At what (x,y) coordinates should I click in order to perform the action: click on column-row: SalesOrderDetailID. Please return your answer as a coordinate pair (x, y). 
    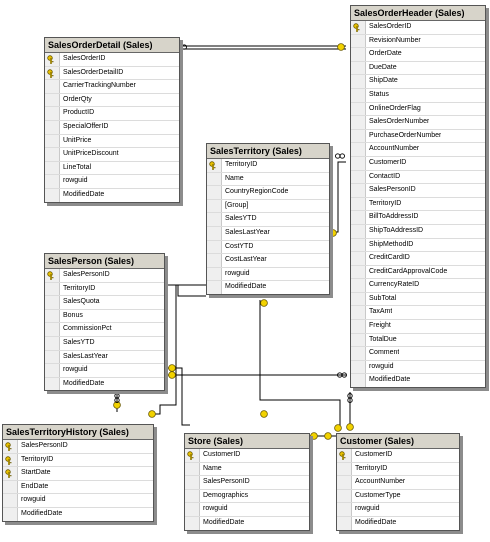
    Looking at the image, I should click on (112, 73).